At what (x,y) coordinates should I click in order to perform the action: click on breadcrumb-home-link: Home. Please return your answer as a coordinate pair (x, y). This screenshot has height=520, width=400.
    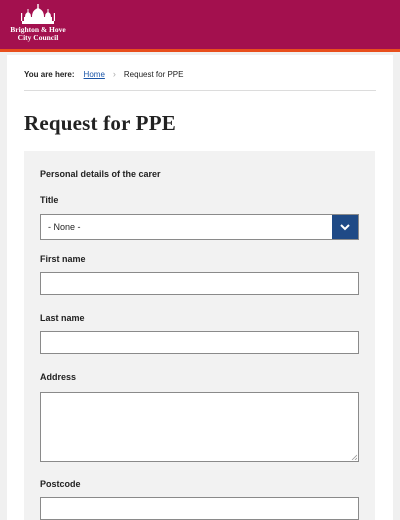
    Looking at the image, I should click on (94, 74).